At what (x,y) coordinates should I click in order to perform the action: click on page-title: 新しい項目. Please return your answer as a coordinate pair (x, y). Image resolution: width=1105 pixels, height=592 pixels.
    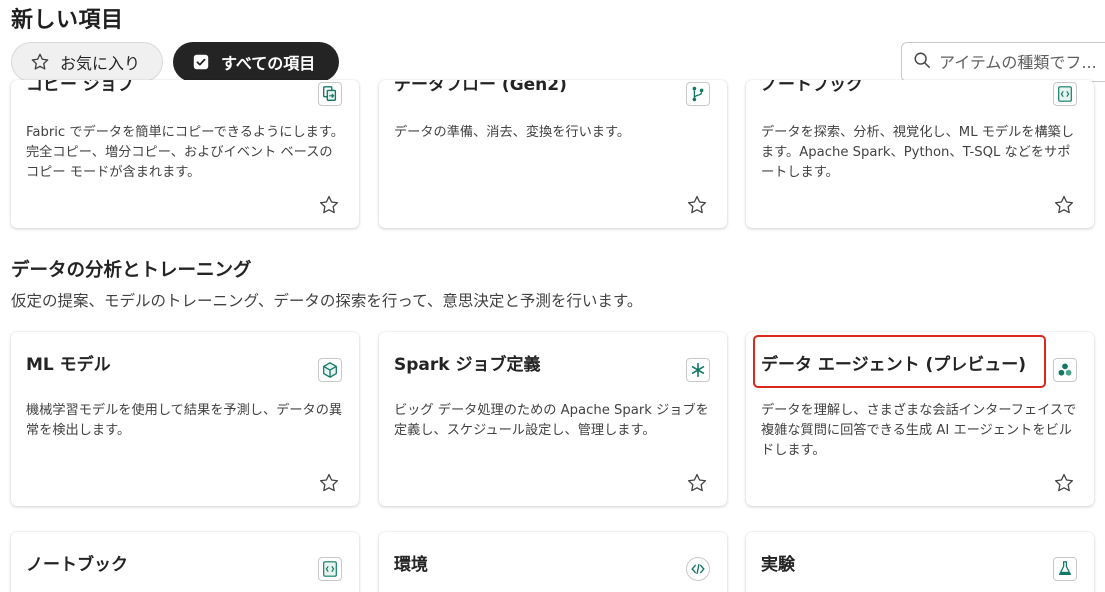
    Looking at the image, I should click on (67, 20).